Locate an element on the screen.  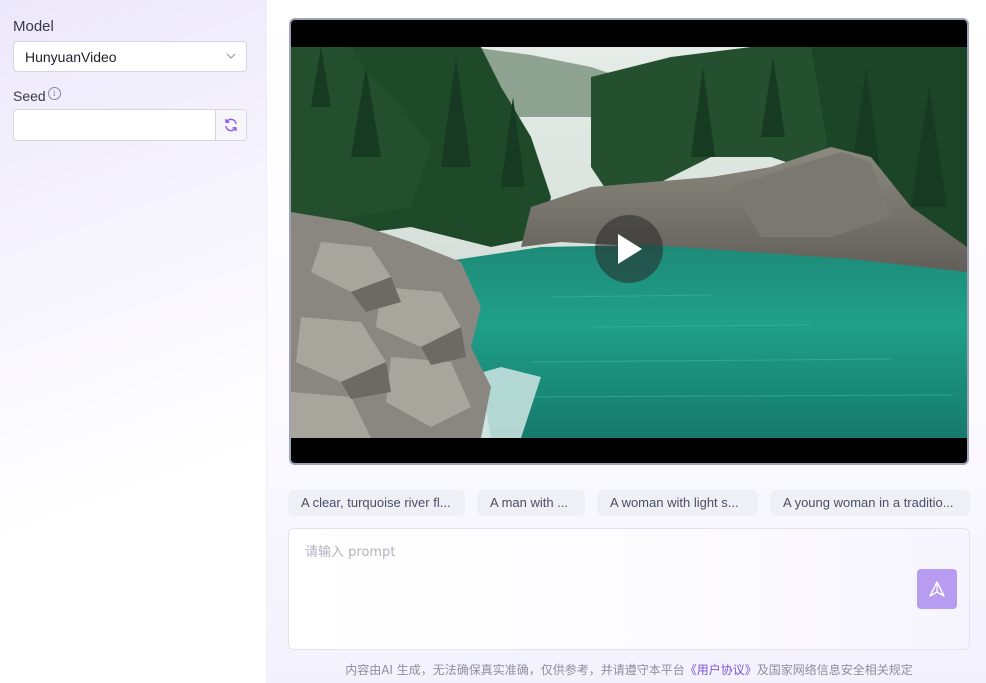
seed-input is located at coordinates (114, 125).